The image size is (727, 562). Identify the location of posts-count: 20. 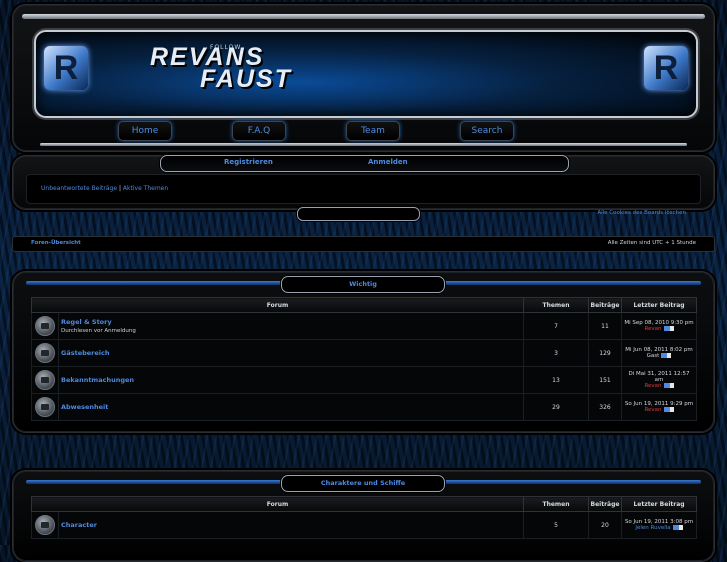
(605, 525).